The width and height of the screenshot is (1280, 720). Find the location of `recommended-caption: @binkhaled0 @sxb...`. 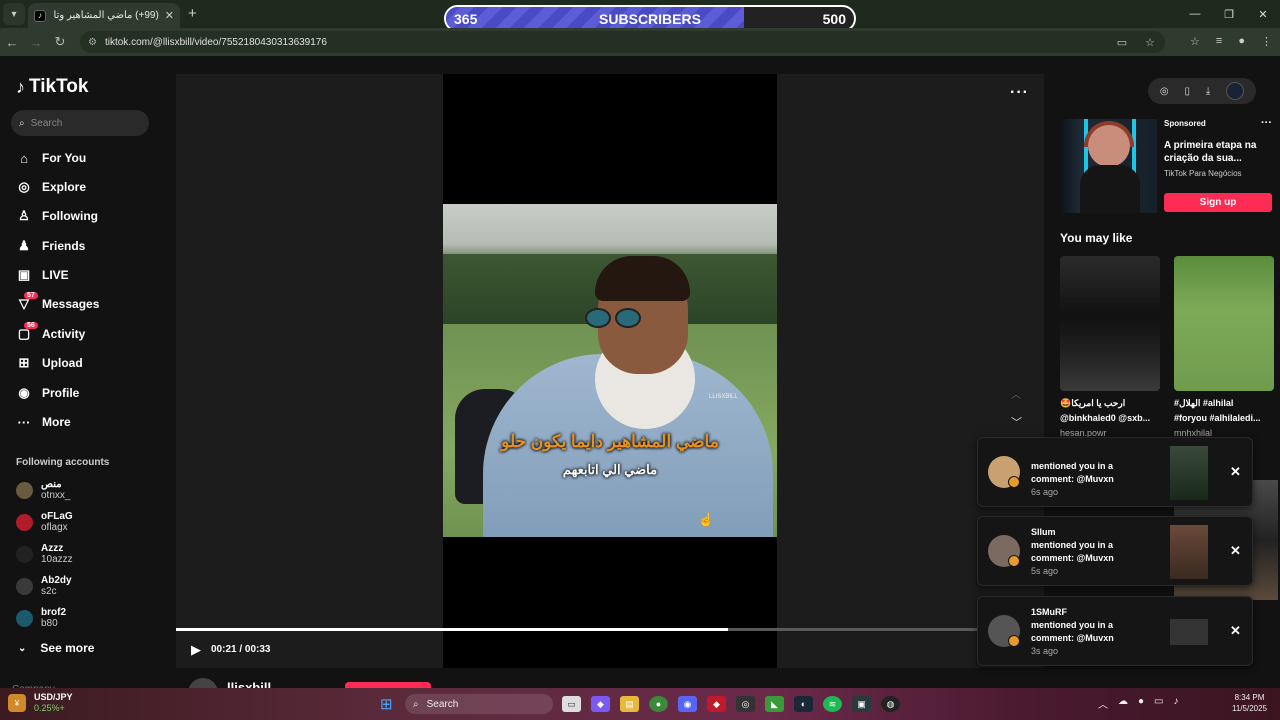

recommended-caption: @binkhaled0 @sxb... is located at coordinates (1112, 418).